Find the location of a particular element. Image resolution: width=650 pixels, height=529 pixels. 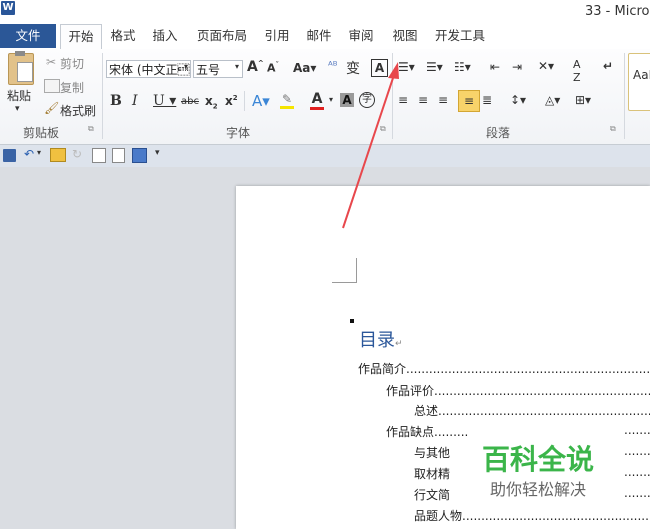

annotation-arrow is located at coordinates (370, 145).